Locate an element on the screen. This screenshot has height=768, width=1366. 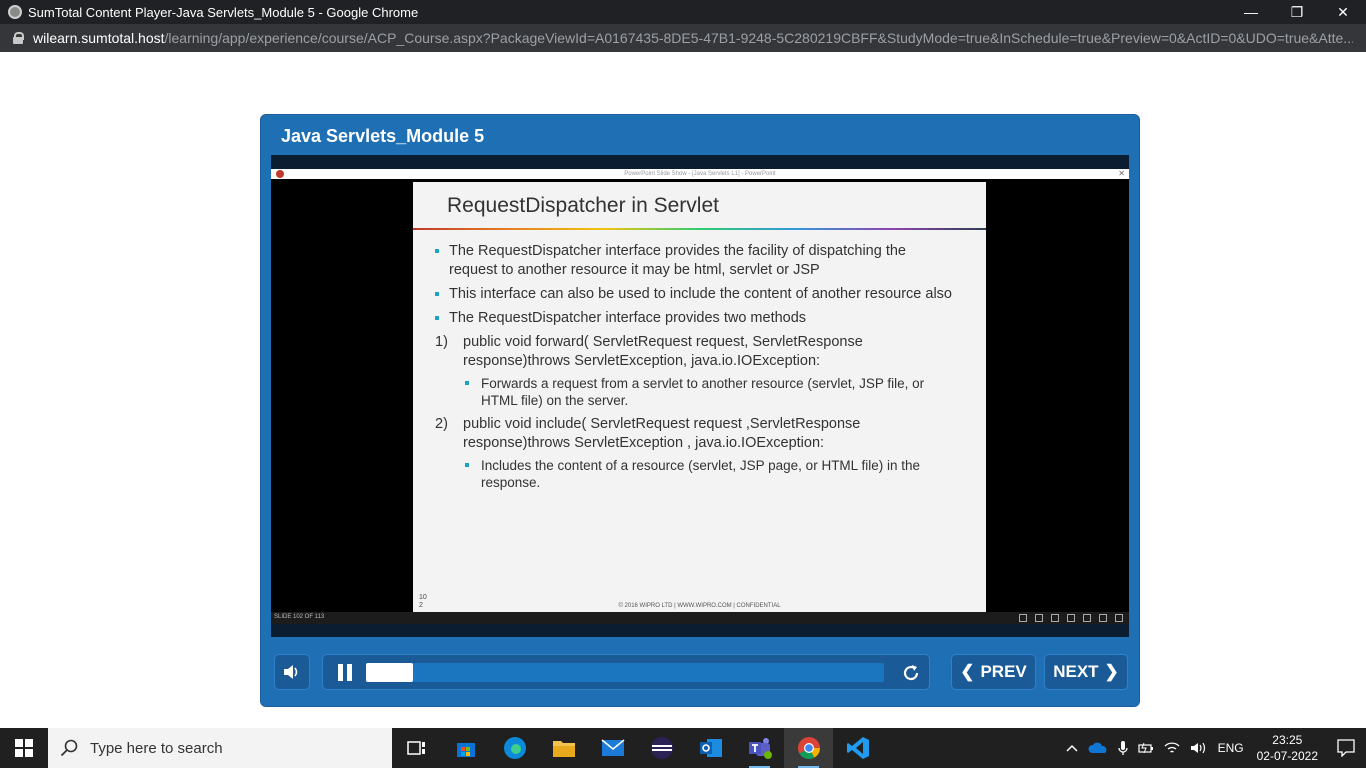
clock: 23:25 02-07-2022 is located at coordinates (1287, 748).